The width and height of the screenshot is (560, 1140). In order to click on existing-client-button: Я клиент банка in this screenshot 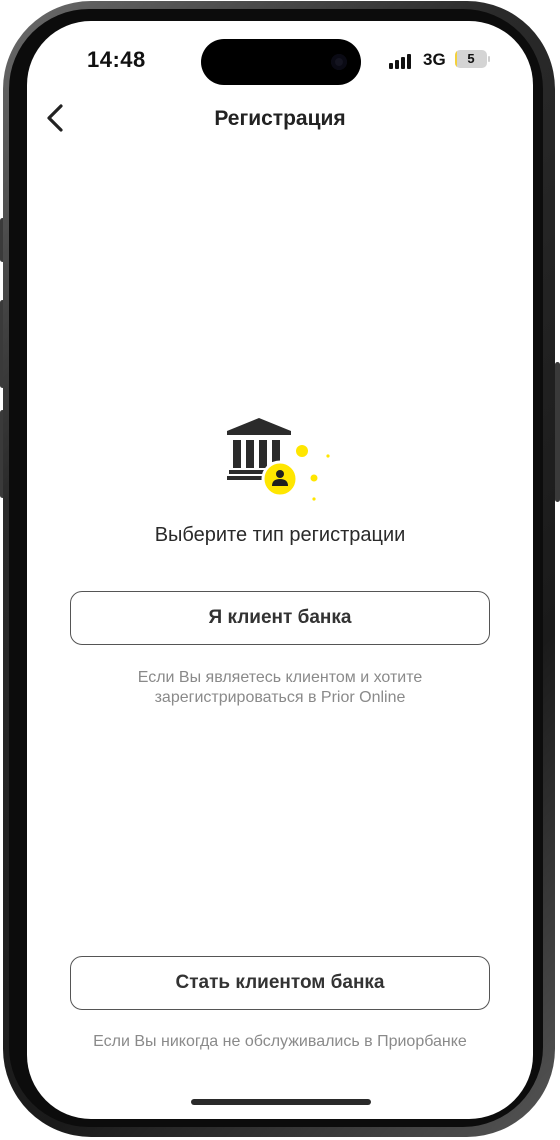, I will do `click(280, 618)`.